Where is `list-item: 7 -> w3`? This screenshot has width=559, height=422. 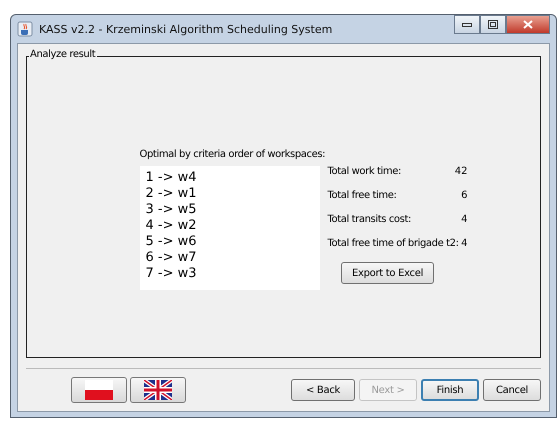
list-item: 7 -> w3 is located at coordinates (172, 274).